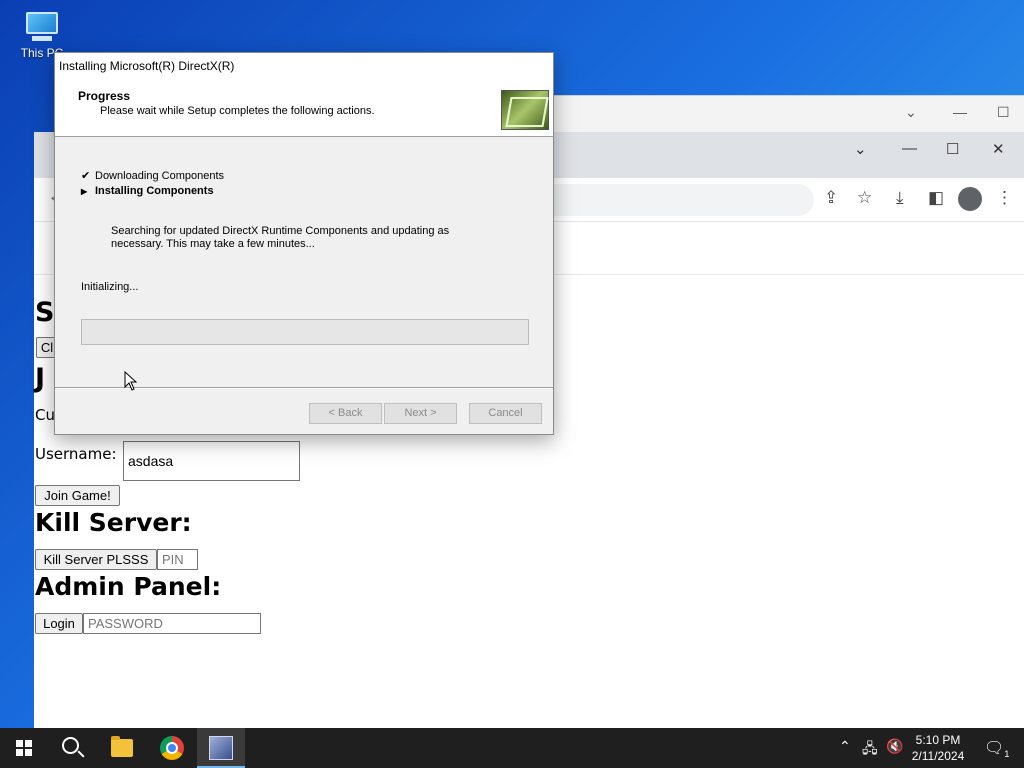  I want to click on password-input, so click(172, 623).